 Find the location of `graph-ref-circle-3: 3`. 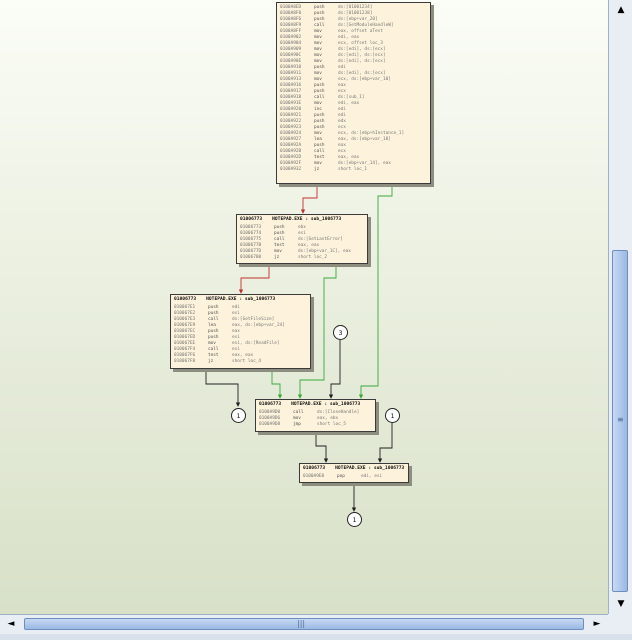

graph-ref-circle-3: 3 is located at coordinates (340, 332).